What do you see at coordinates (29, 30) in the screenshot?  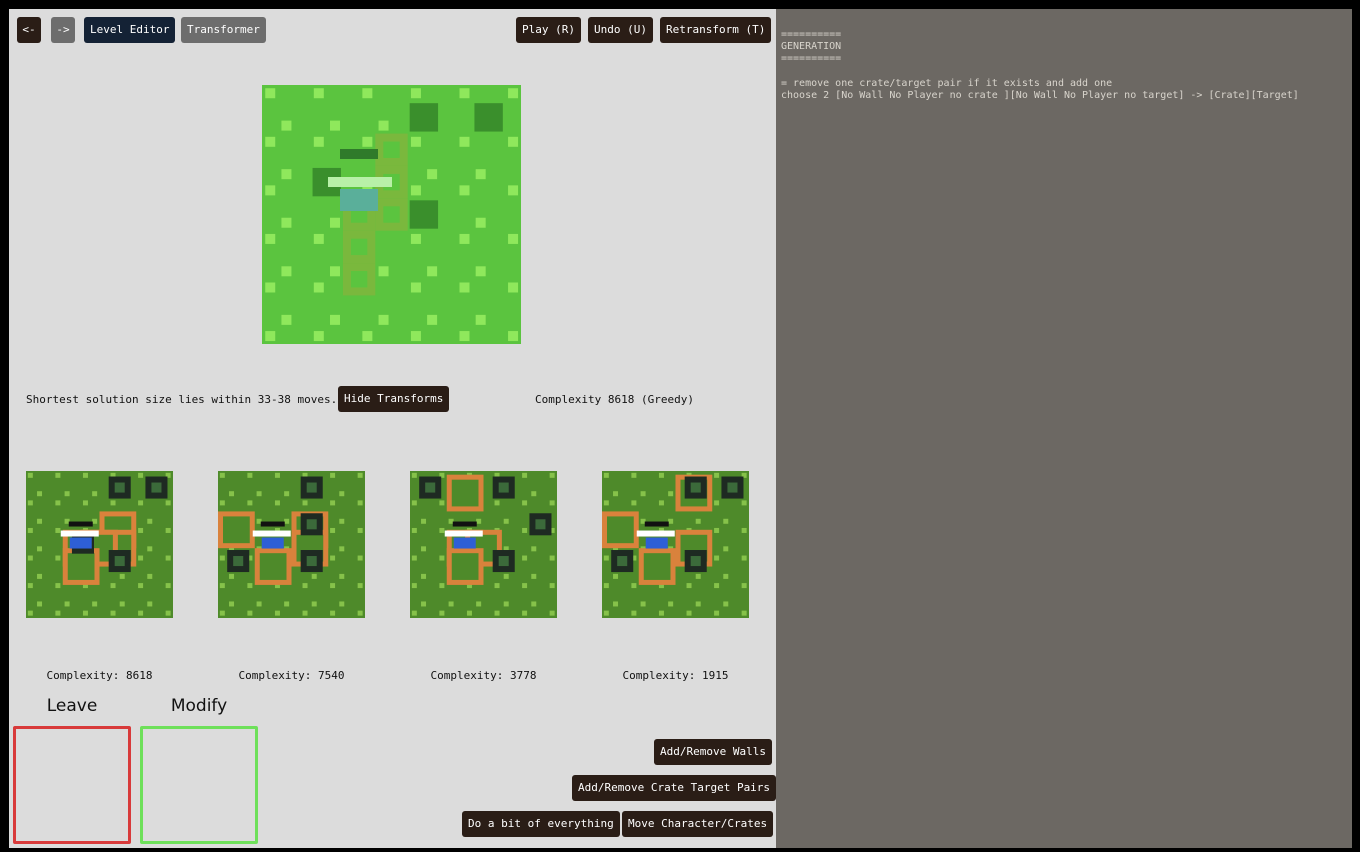 I see `prev-level-button: <-` at bounding box center [29, 30].